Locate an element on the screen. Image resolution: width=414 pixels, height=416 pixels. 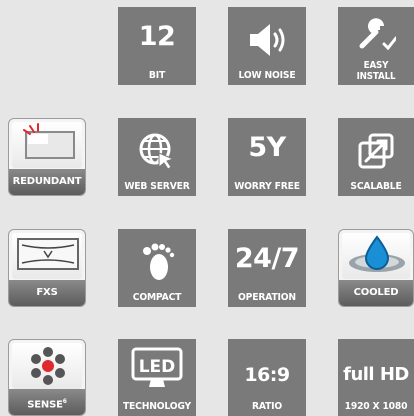
expand-arrow-icon is located at coordinates (376, 151).